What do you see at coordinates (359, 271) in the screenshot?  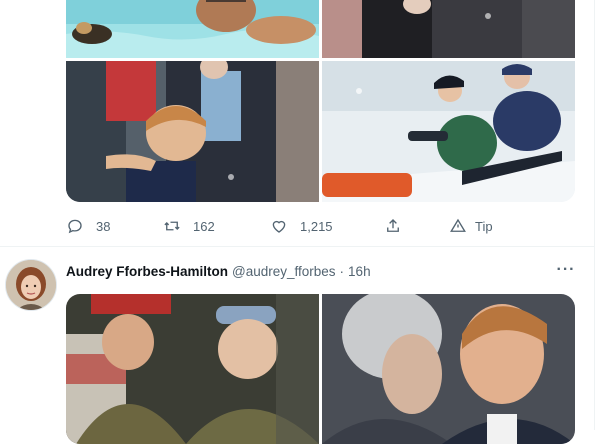 I see `tweet-timestamp: 16h` at bounding box center [359, 271].